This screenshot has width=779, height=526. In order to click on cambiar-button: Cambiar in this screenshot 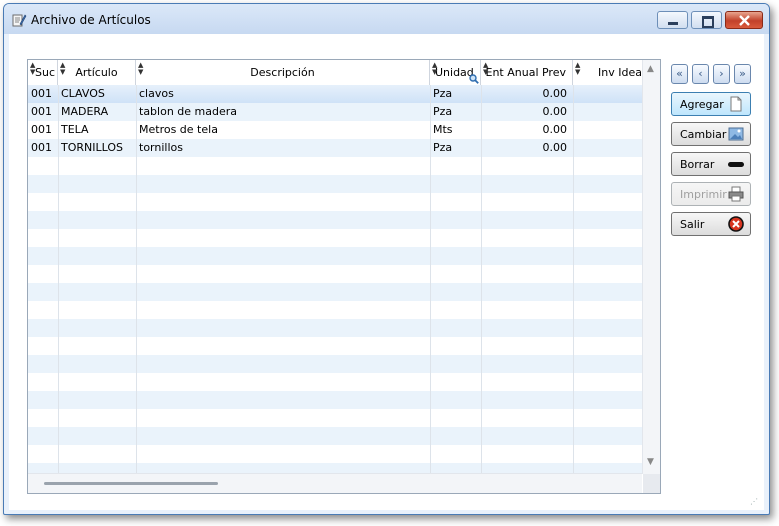, I will do `click(711, 134)`.